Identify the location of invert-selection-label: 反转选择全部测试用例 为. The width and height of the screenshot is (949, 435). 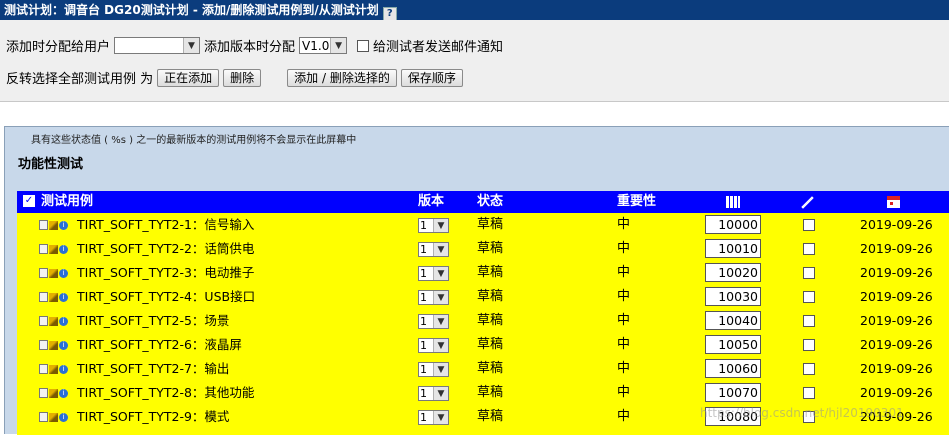
(80, 79).